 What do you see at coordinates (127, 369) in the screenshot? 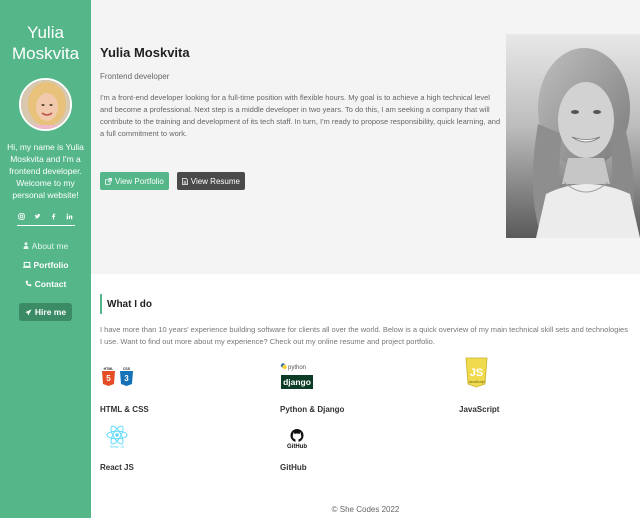
I see `css-logo-text: CSS` at bounding box center [127, 369].